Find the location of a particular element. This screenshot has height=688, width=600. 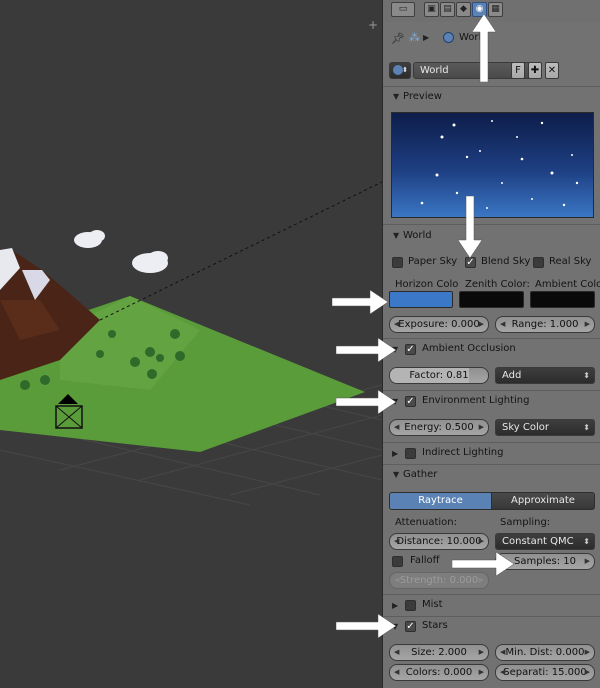

star-min-dist-field: ◀ Min. Dist: 0.000 ▶ is located at coordinates (545, 652).